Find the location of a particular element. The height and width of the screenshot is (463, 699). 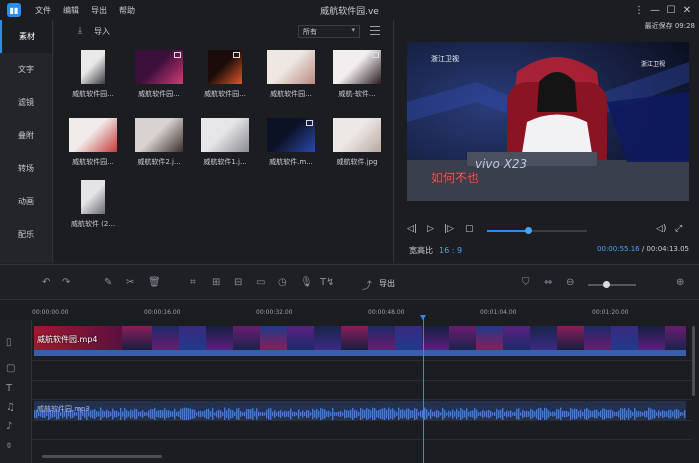

fullscreen-icon: ⤢ is located at coordinates (678, 229).